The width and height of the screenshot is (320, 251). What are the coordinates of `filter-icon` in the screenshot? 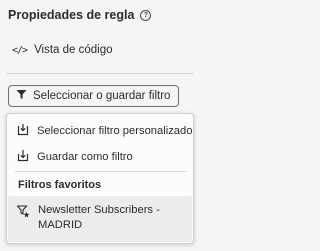 It's located at (21, 96).